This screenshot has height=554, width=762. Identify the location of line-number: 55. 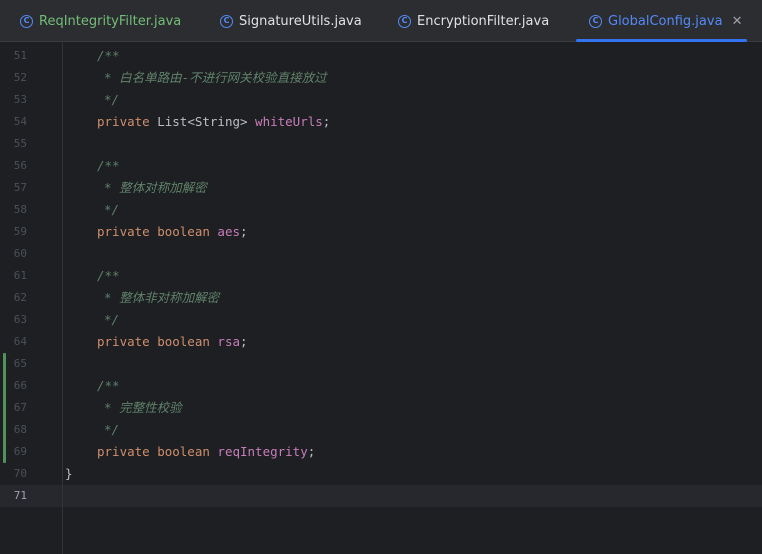
(20, 143).